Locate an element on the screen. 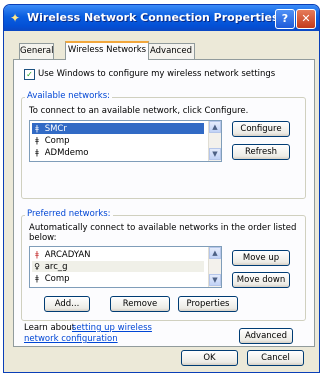 Image resolution: width=324 pixels, height=376 pixels. antenna-icon: ♀ is located at coordinates (37, 266).